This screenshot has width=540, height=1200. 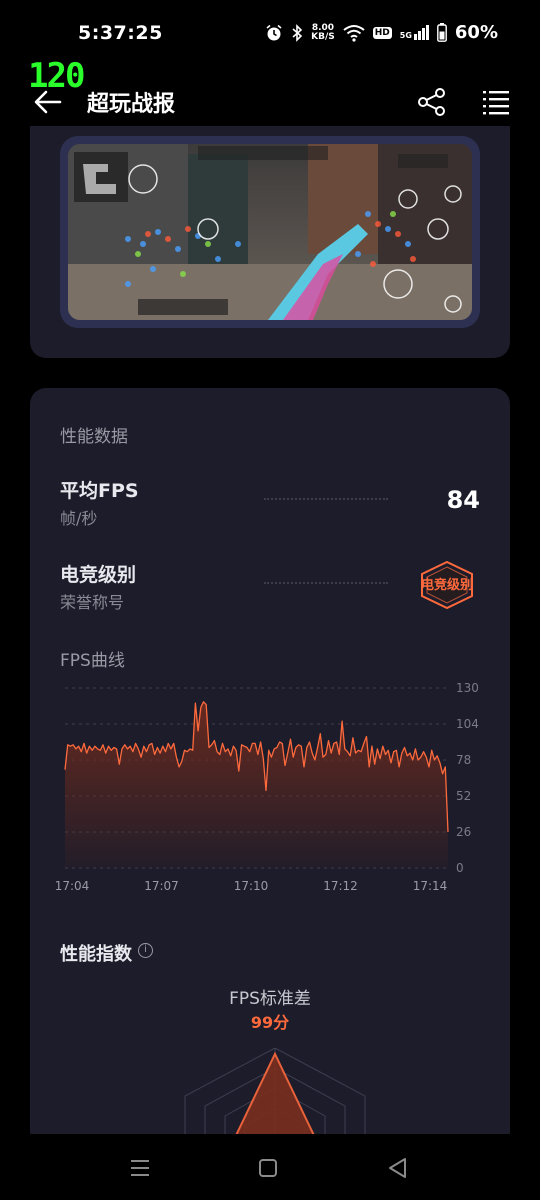 What do you see at coordinates (432, 102) in the screenshot?
I see `share-icon` at bounding box center [432, 102].